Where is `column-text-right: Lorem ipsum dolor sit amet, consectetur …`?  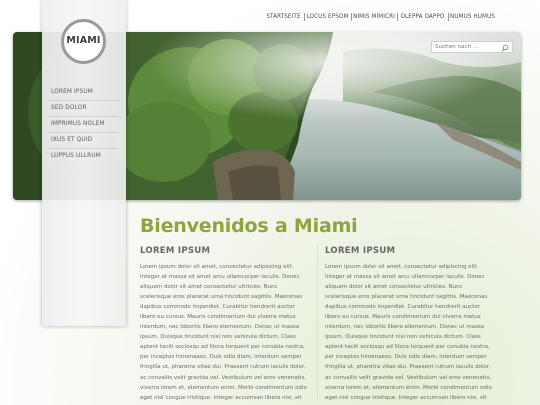
column-text-right: Lorem ipsum dolor sit amet, consectetur … is located at coordinates (408, 332).